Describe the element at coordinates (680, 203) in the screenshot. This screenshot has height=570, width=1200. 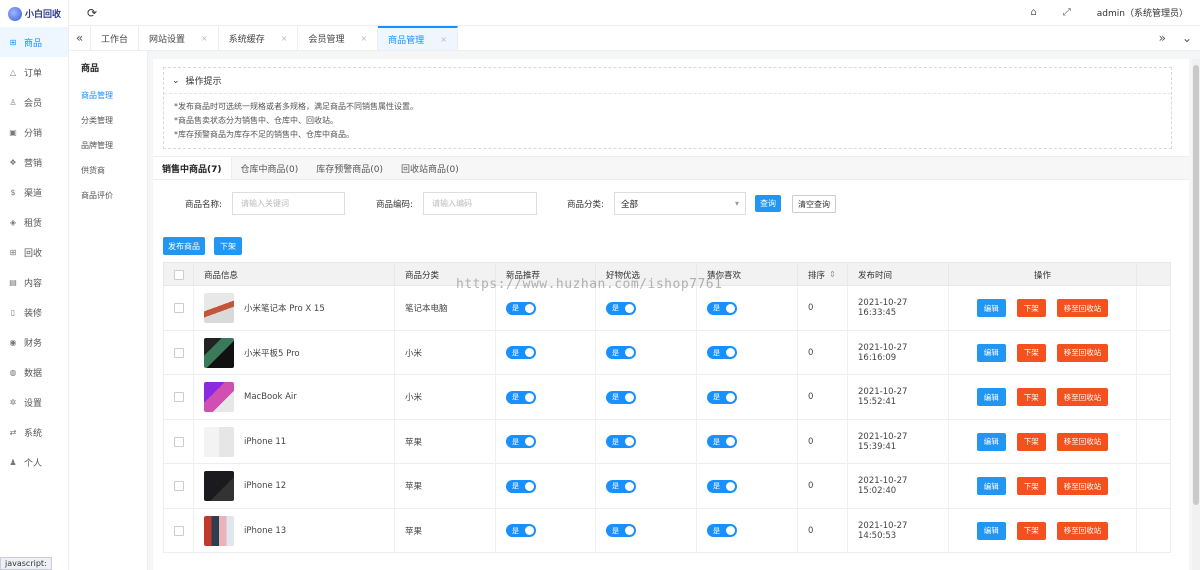
I see `category-filter-select: 全部 ▾` at that location.